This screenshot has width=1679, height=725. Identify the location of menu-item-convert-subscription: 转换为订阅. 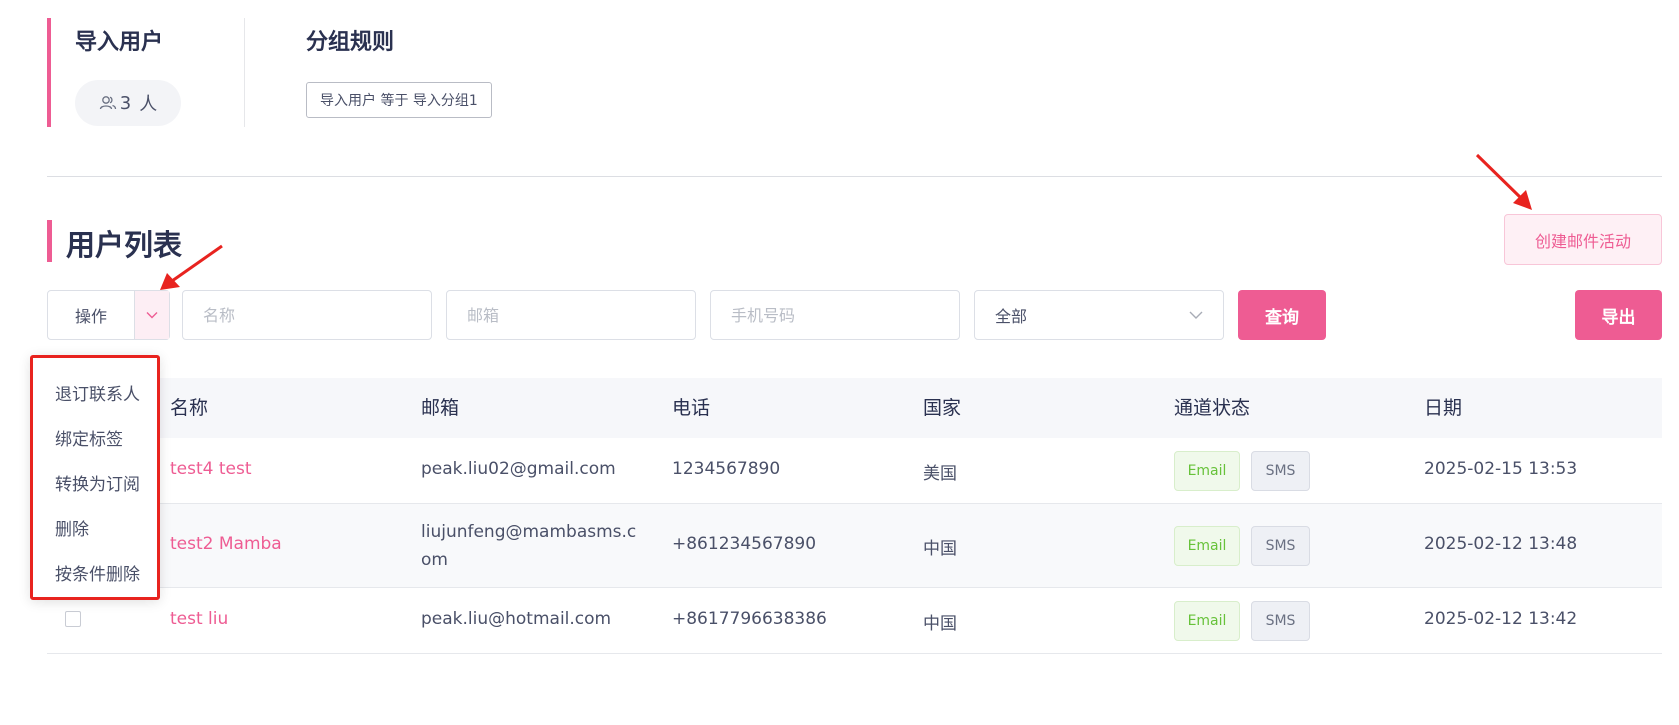
(97, 482).